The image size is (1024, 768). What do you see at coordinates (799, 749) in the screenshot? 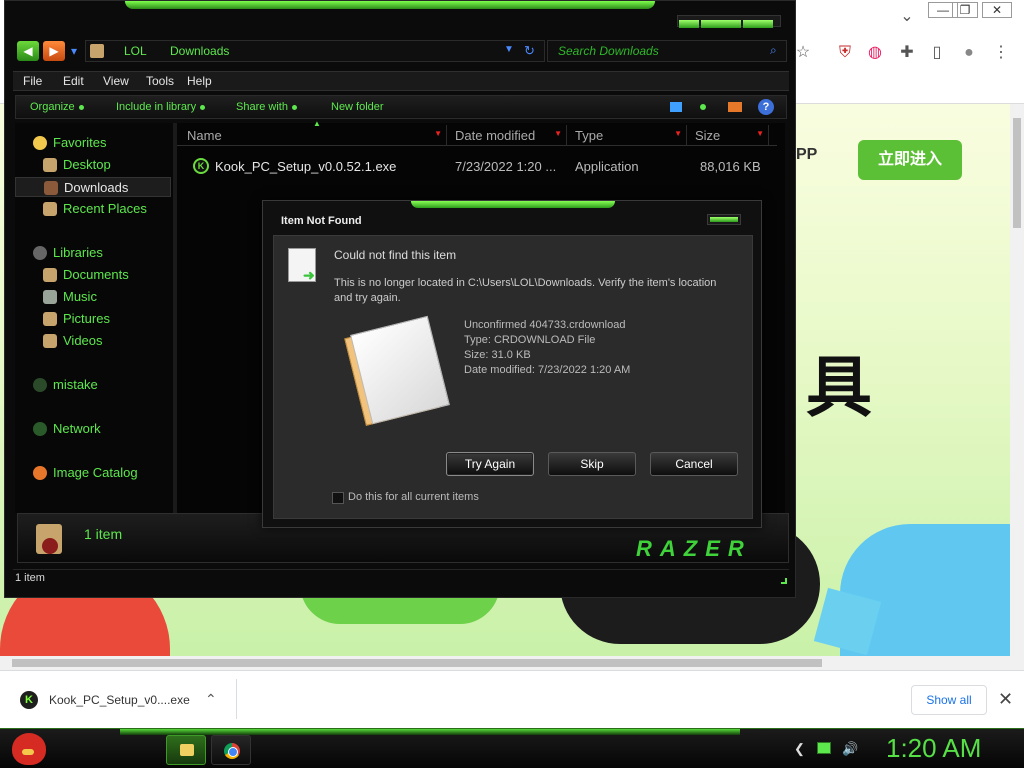
I see `show-hidden-icons-icon: ❮` at bounding box center [799, 749].